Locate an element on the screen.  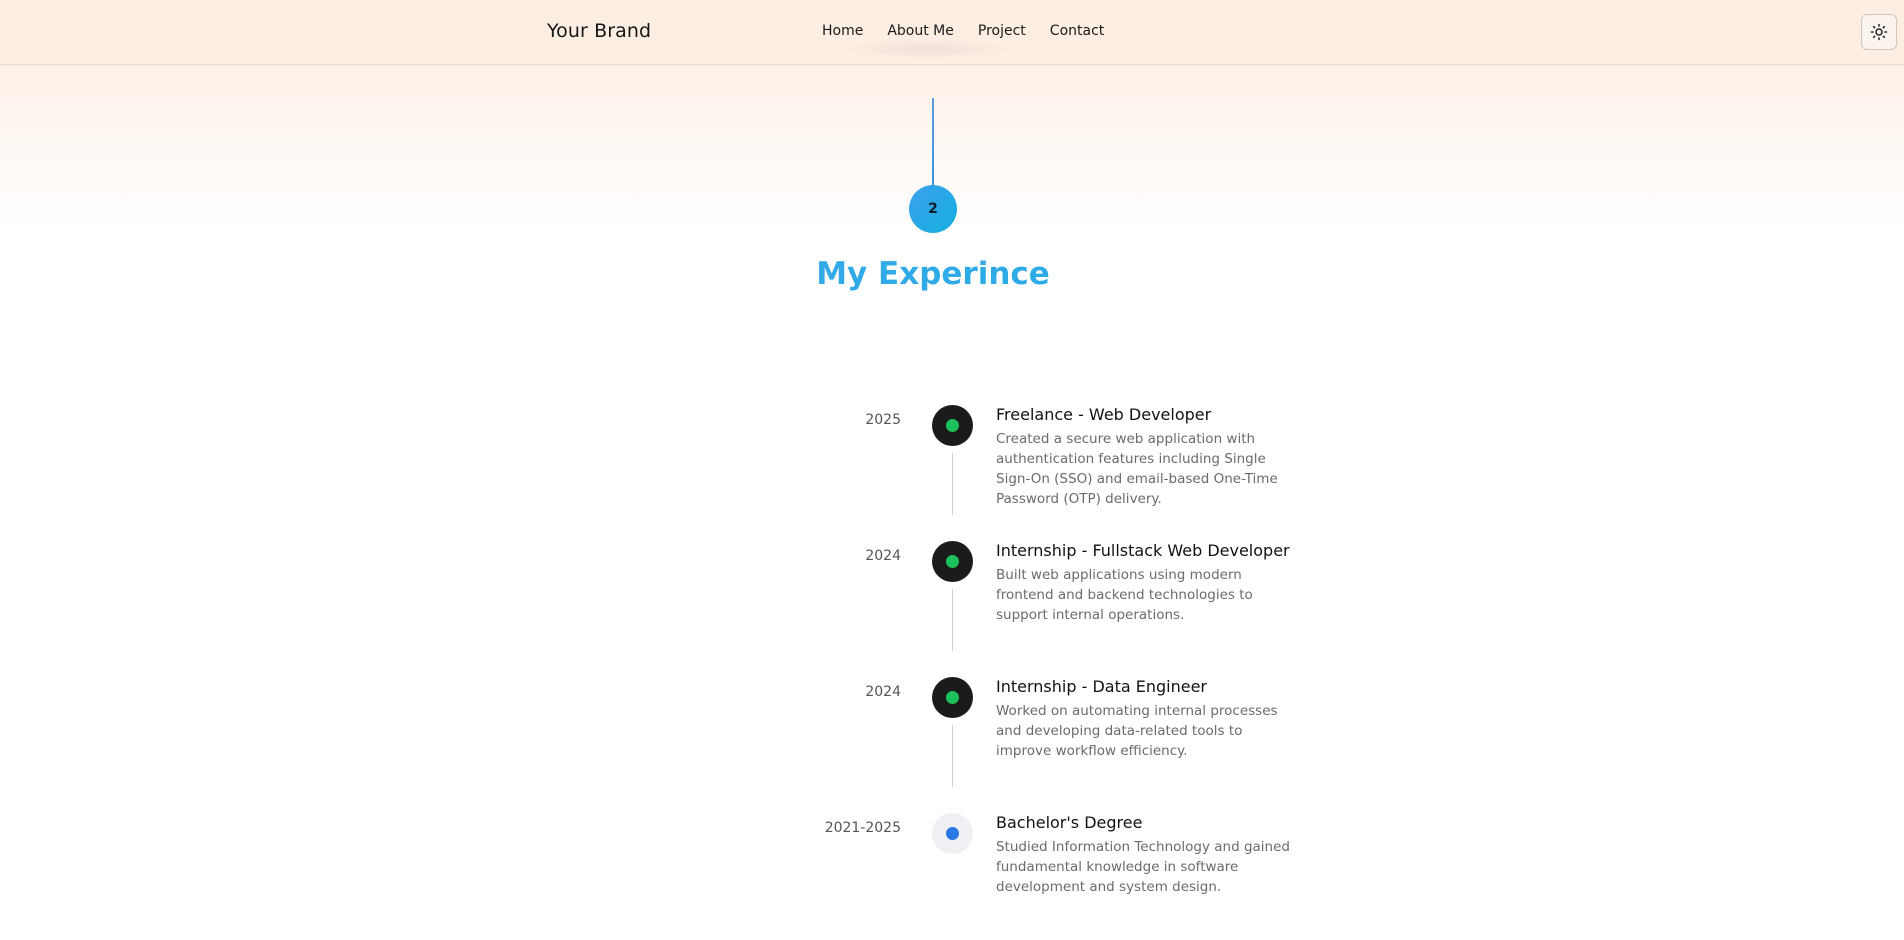
timeline-title: Freelance - Web Developer is located at coordinates (1104, 414).